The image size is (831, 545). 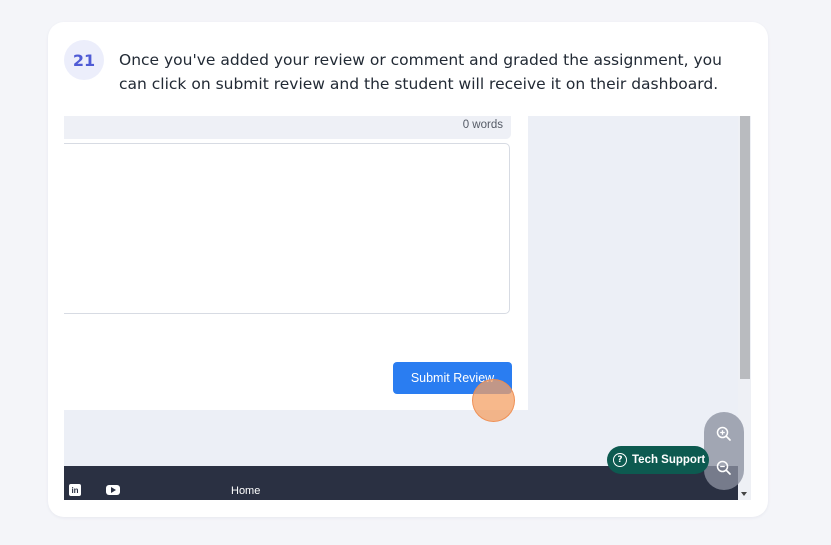 I want to click on step-number-badge: 21, so click(x=84, y=60).